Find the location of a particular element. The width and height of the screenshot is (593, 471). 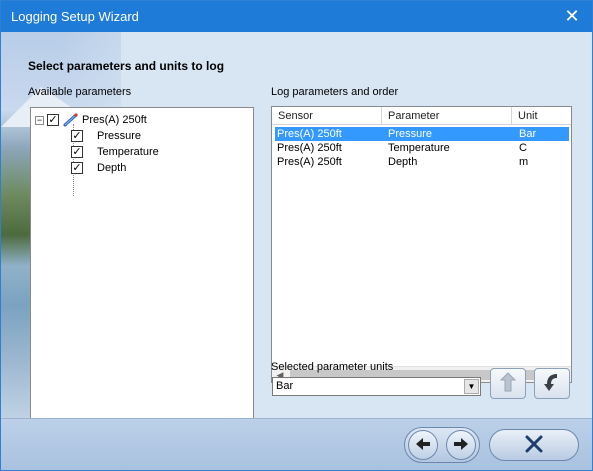

table-row: Pres(A) 250ft Pressure Bar is located at coordinates (422, 134).